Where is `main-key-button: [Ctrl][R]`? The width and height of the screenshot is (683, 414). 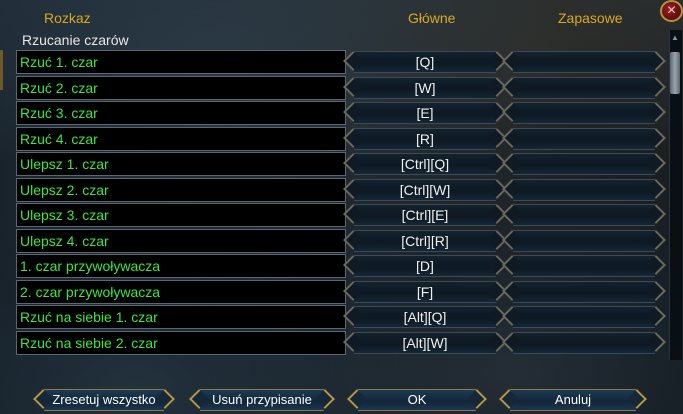 main-key-button: [Ctrl][R] is located at coordinates (425, 241).